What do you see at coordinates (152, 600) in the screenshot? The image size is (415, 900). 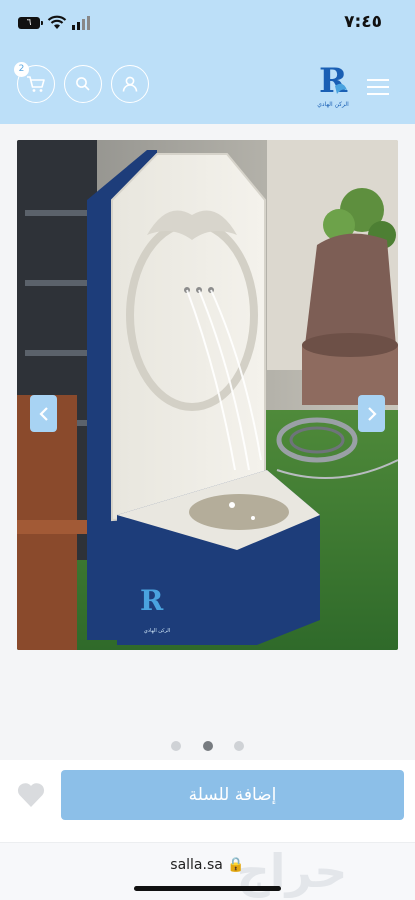 I see `watermark-logo-letter: R` at bounding box center [152, 600].